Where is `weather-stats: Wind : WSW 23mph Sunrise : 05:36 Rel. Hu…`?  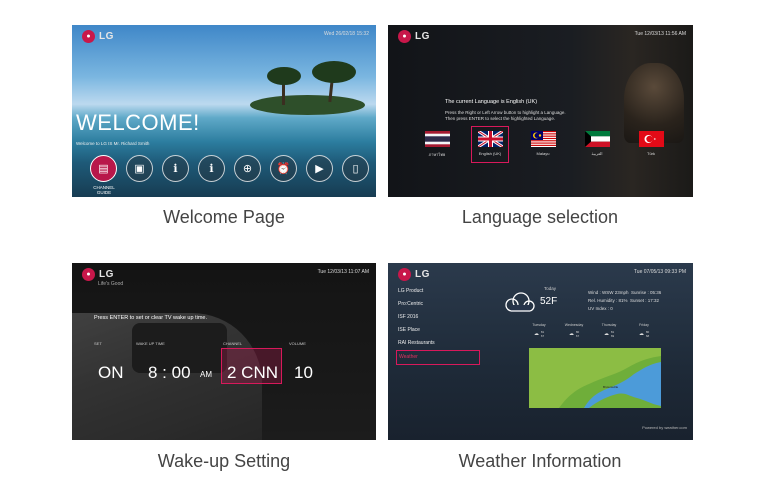
weather-stats: Wind : WSW 23mph Sunrise : 05:36 Rel. Hu… is located at coordinates (637, 302).